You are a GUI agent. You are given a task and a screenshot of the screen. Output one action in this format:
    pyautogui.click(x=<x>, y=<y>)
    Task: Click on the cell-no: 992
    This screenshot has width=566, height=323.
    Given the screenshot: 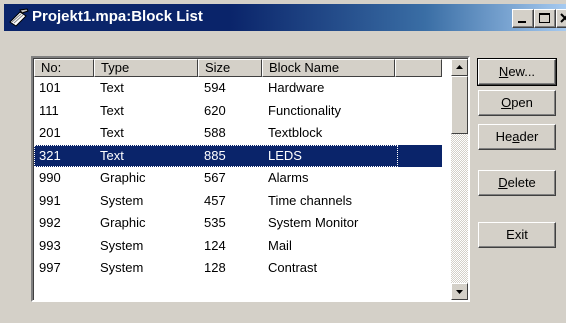 What is the action you would take?
    pyautogui.click(x=50, y=222)
    